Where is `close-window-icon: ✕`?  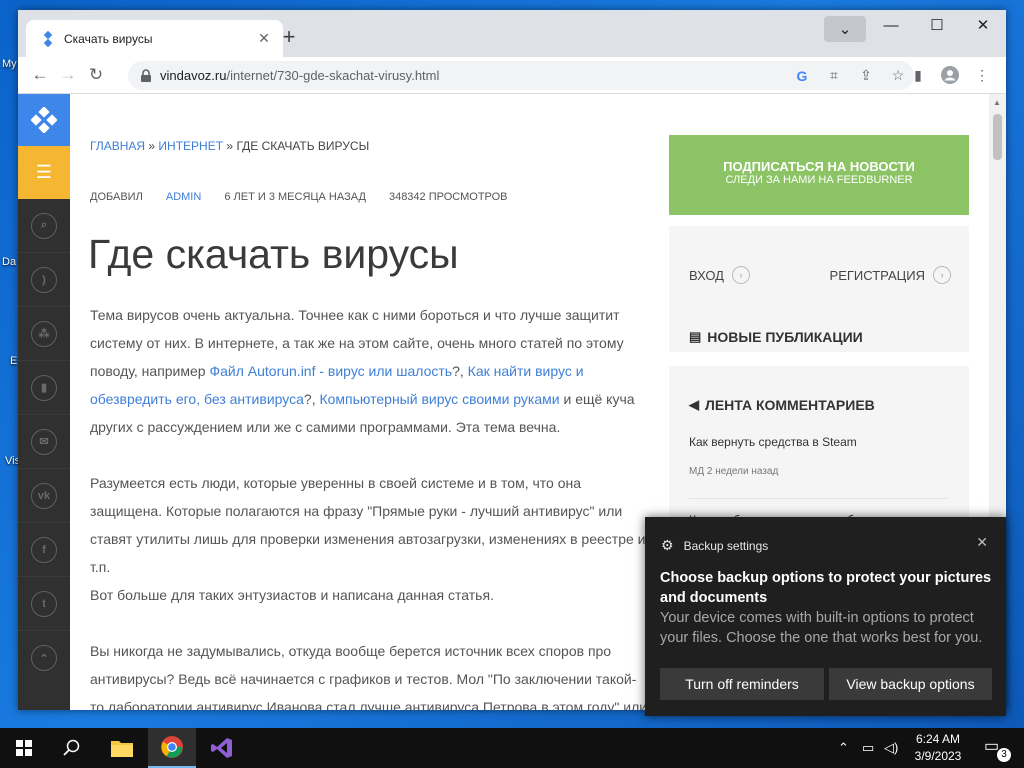
close-window-icon: ✕ is located at coordinates (983, 25).